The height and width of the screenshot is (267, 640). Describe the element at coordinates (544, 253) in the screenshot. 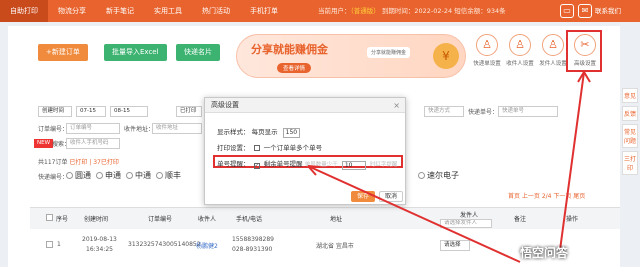

I see `watermark: 悟空问答` at that location.